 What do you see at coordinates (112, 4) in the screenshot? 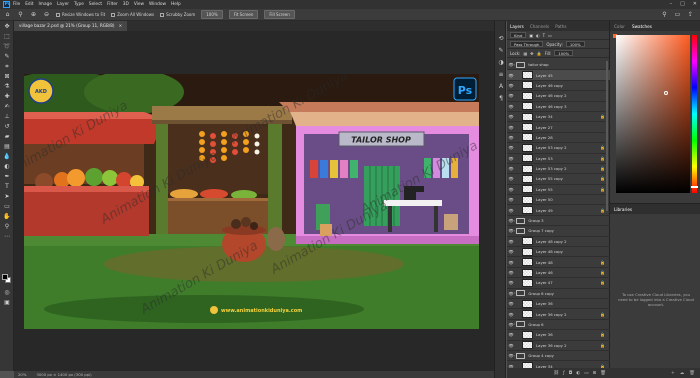
I see `menu-filter: Filter` at bounding box center [112, 4].